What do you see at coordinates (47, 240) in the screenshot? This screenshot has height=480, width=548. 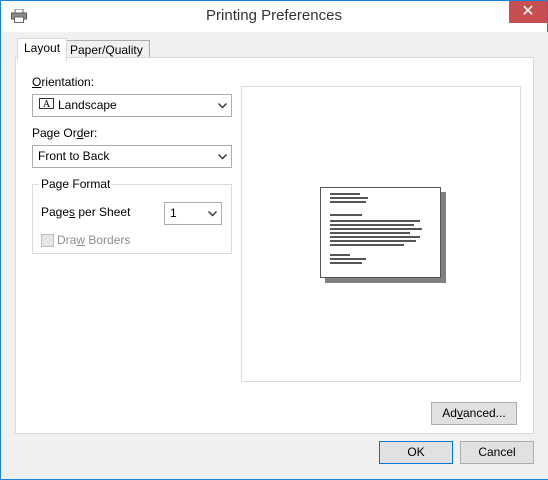 I see `draw-borders-checkbox` at bounding box center [47, 240].